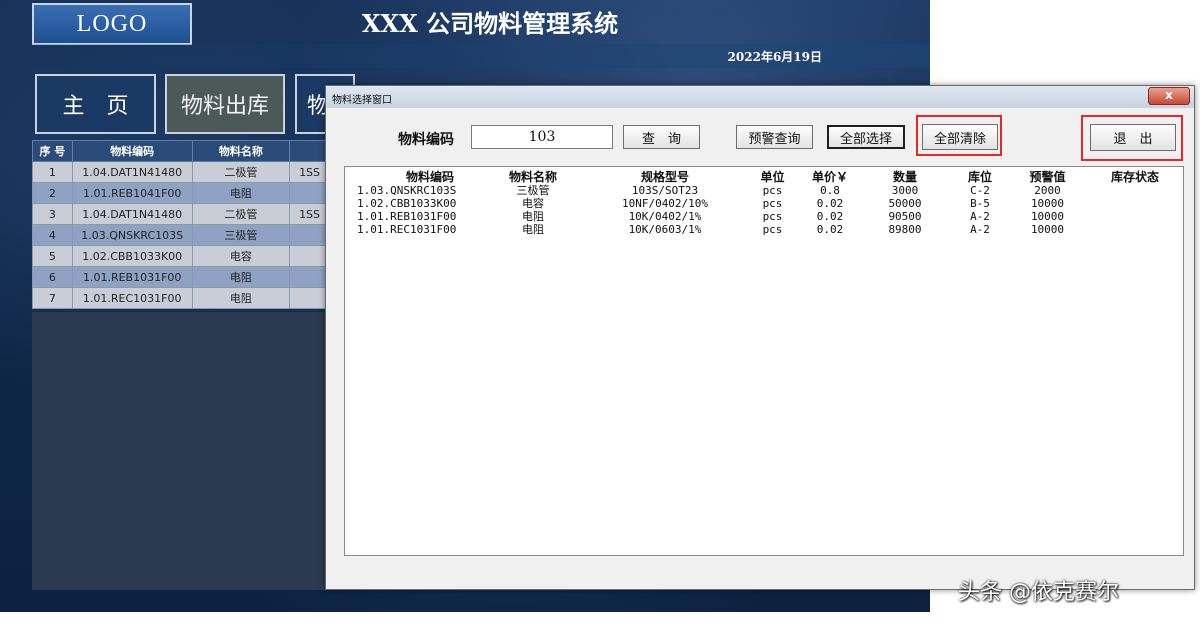 This screenshot has height=623, width=1200. What do you see at coordinates (132, 298) in the screenshot?
I see `grid-cell-code: 1.01.REC1031F00` at bounding box center [132, 298].